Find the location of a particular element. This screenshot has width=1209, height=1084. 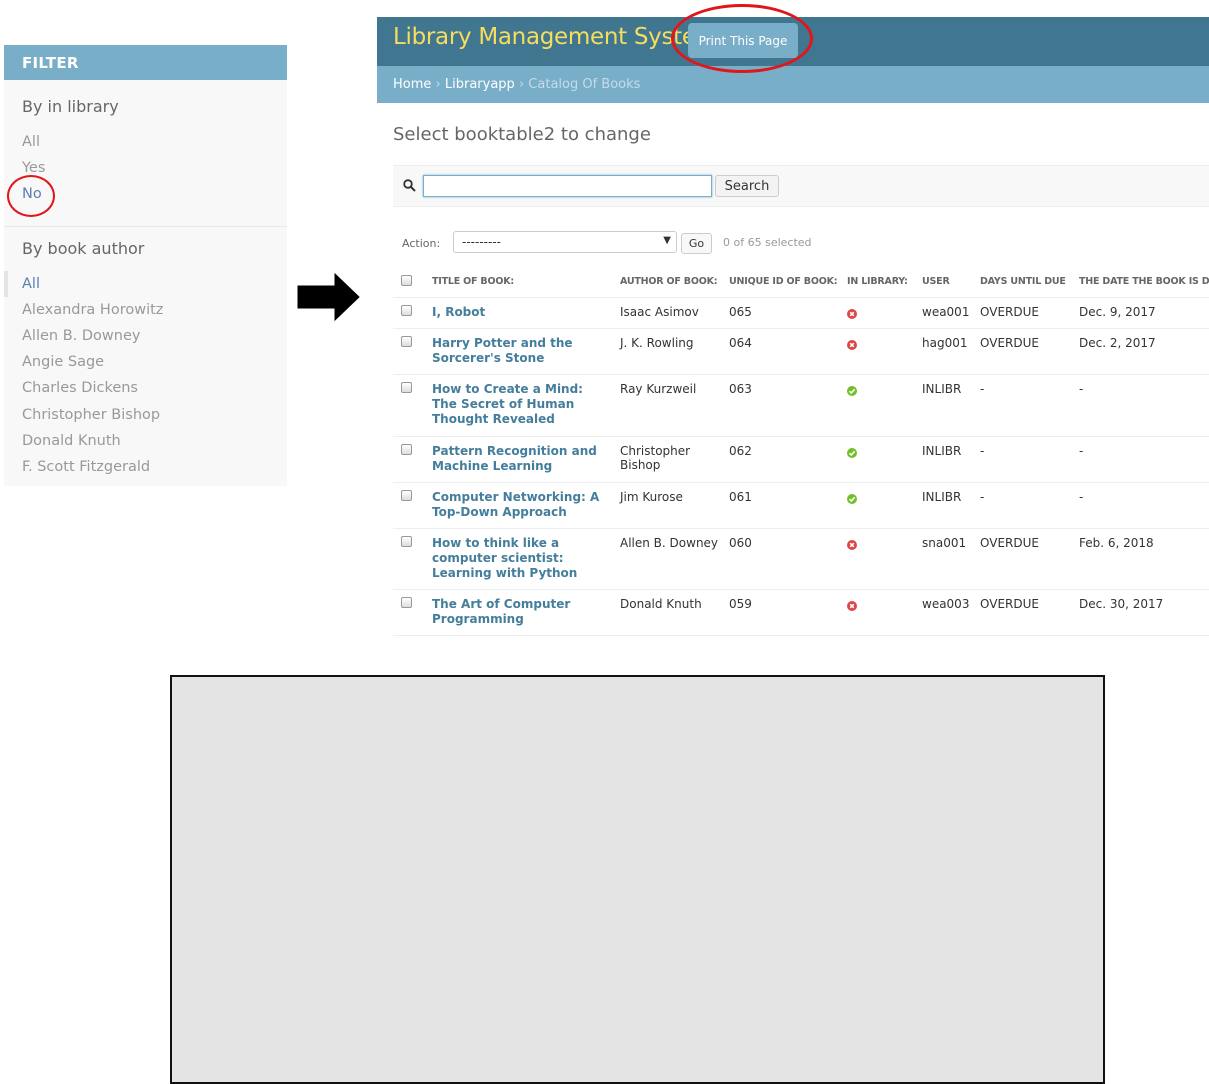

filter-author-item: Angie Sage is located at coordinates (63, 362).